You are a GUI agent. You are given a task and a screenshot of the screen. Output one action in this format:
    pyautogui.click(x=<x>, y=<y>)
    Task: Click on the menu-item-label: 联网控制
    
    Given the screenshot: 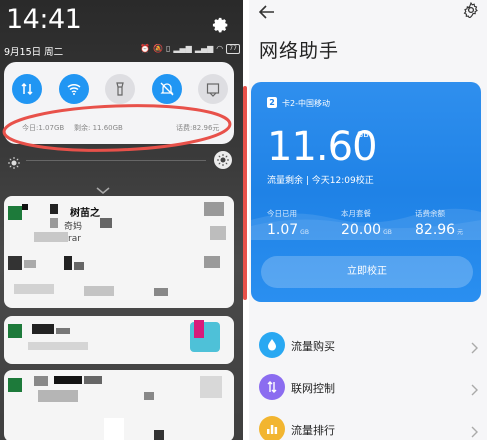 What is the action you would take?
    pyautogui.click(x=313, y=388)
    